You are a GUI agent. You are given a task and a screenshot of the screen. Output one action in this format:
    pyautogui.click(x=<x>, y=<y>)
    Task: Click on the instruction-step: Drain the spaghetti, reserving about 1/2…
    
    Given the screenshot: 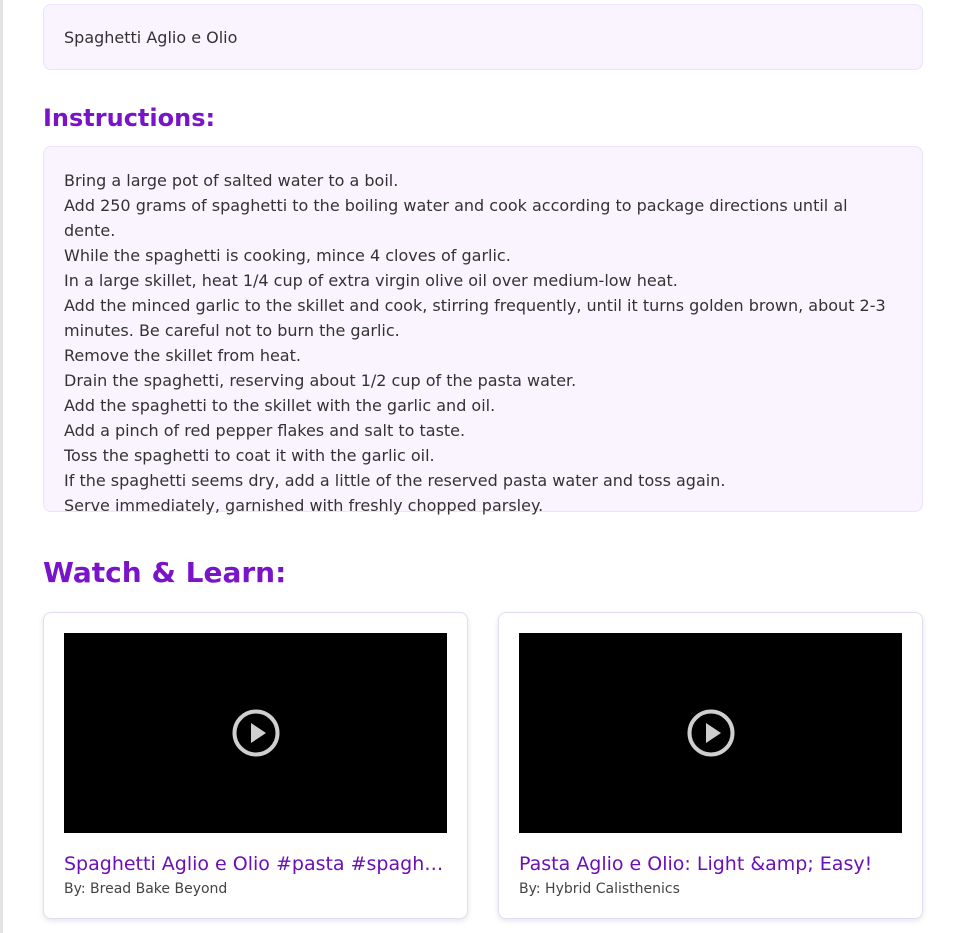 What is the action you would take?
    pyautogui.click(x=320, y=380)
    